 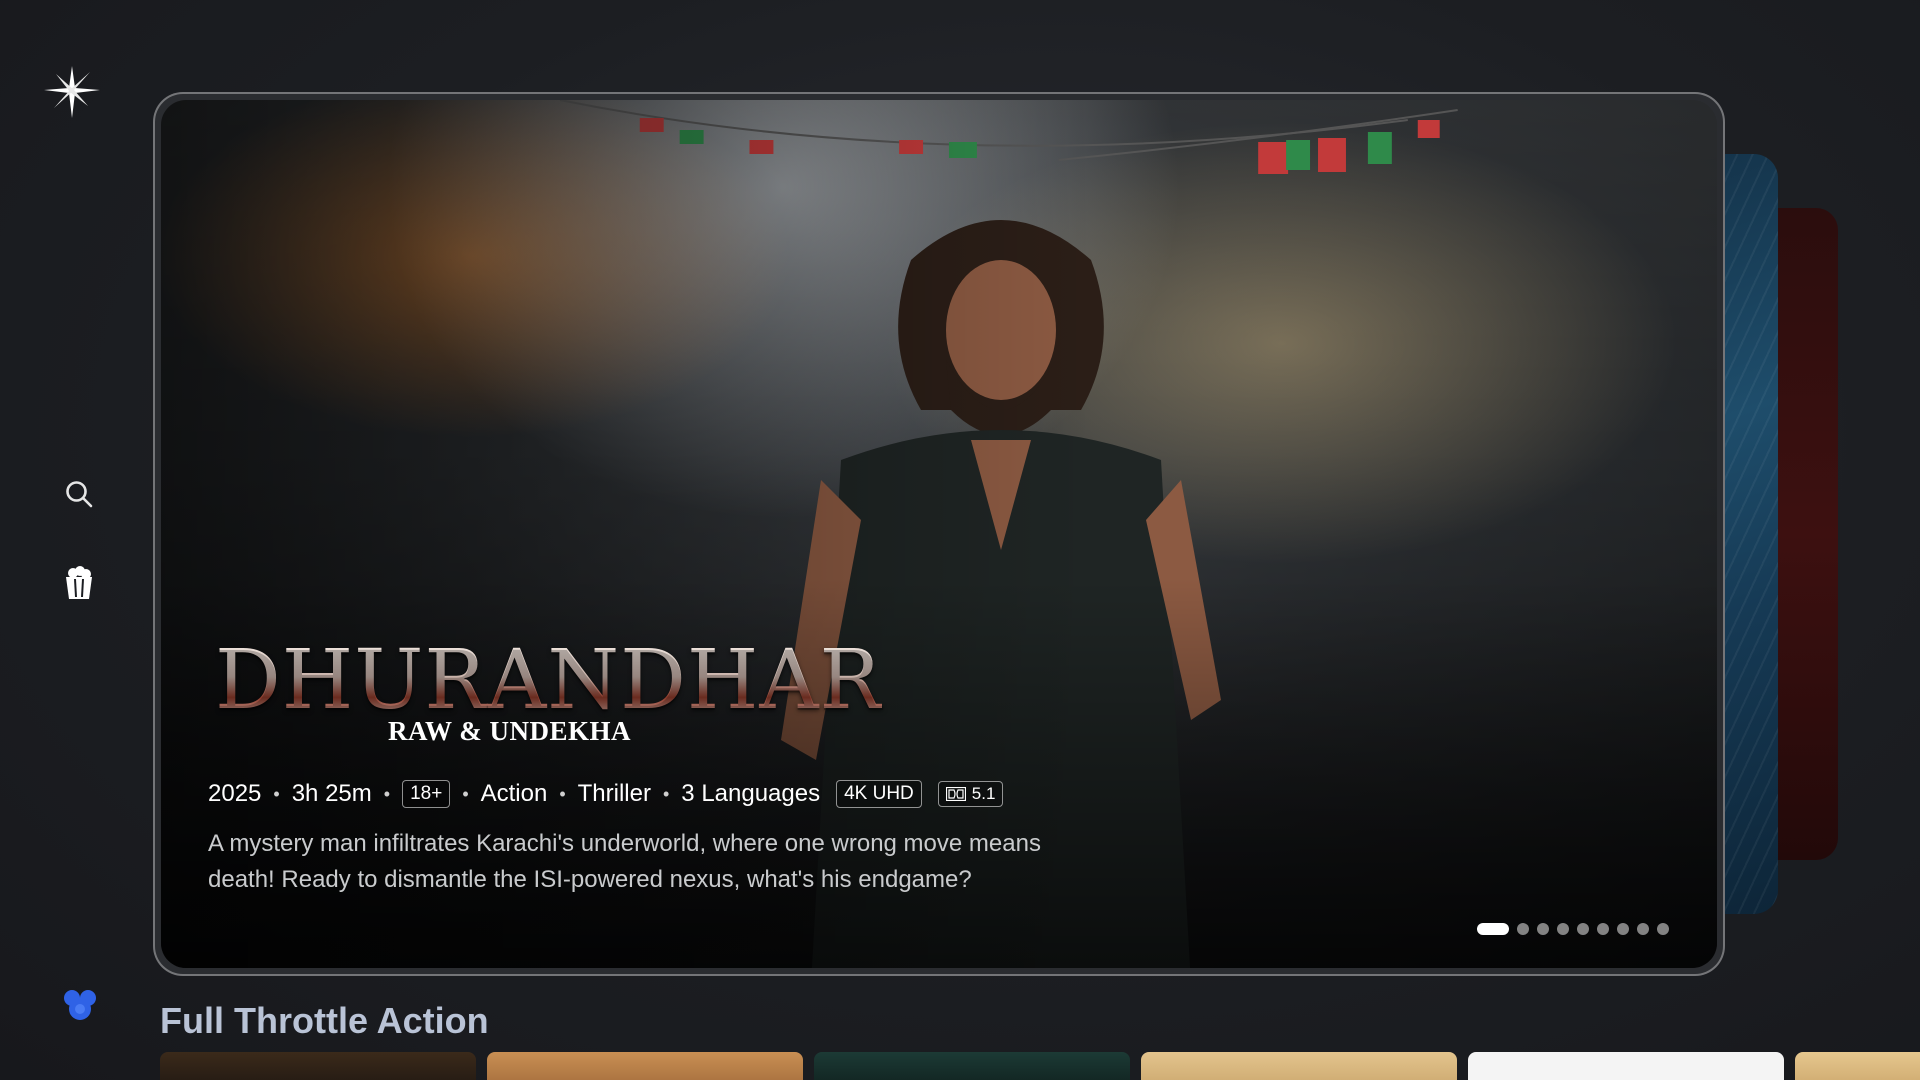 I want to click on audio-channels: 5.1, so click(x=983, y=793).